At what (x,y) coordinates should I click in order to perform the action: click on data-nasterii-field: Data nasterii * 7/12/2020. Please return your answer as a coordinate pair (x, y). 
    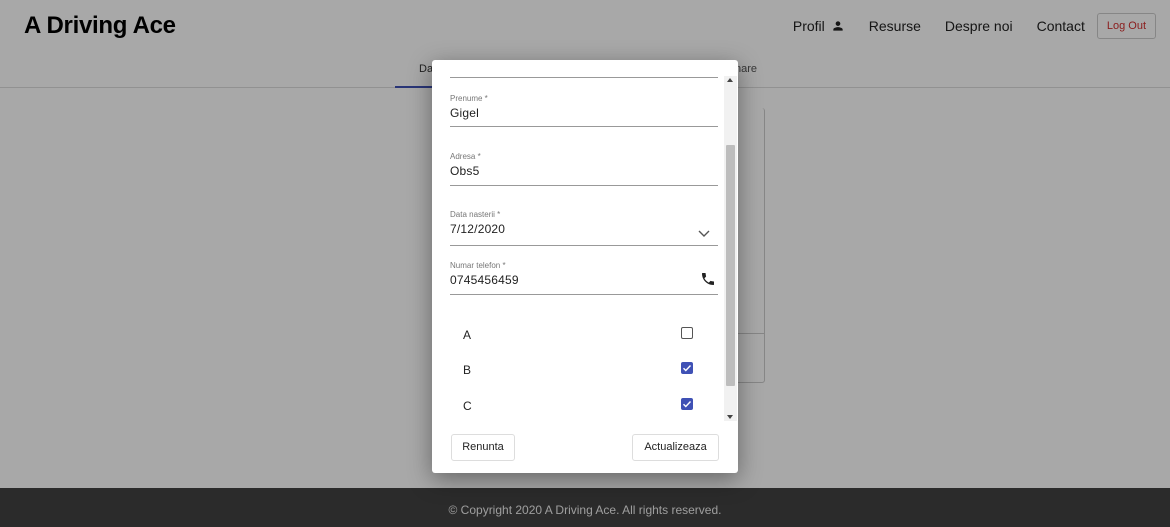
    Looking at the image, I should click on (584, 228).